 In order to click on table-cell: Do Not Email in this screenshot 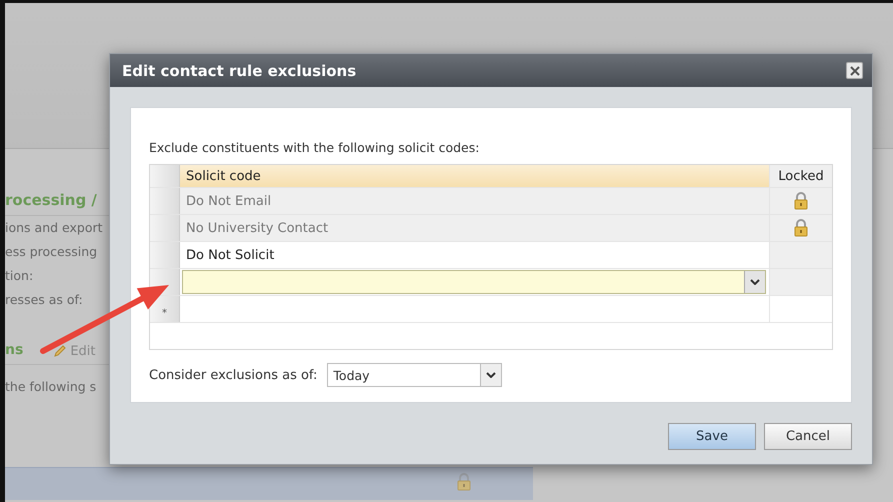, I will do `click(229, 201)`.